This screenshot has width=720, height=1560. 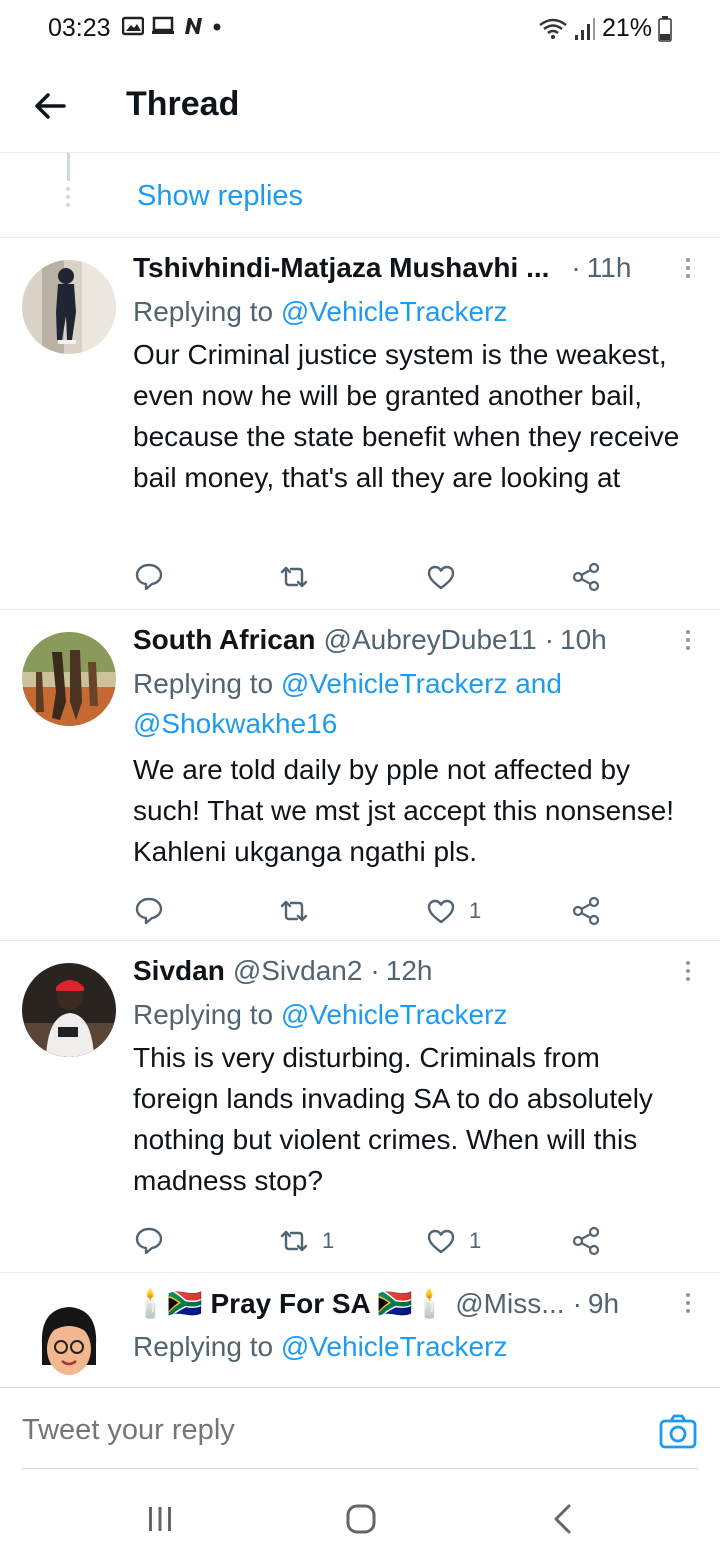 What do you see at coordinates (298, 971) in the screenshot?
I see `author-handle: @Sivdan2` at bounding box center [298, 971].